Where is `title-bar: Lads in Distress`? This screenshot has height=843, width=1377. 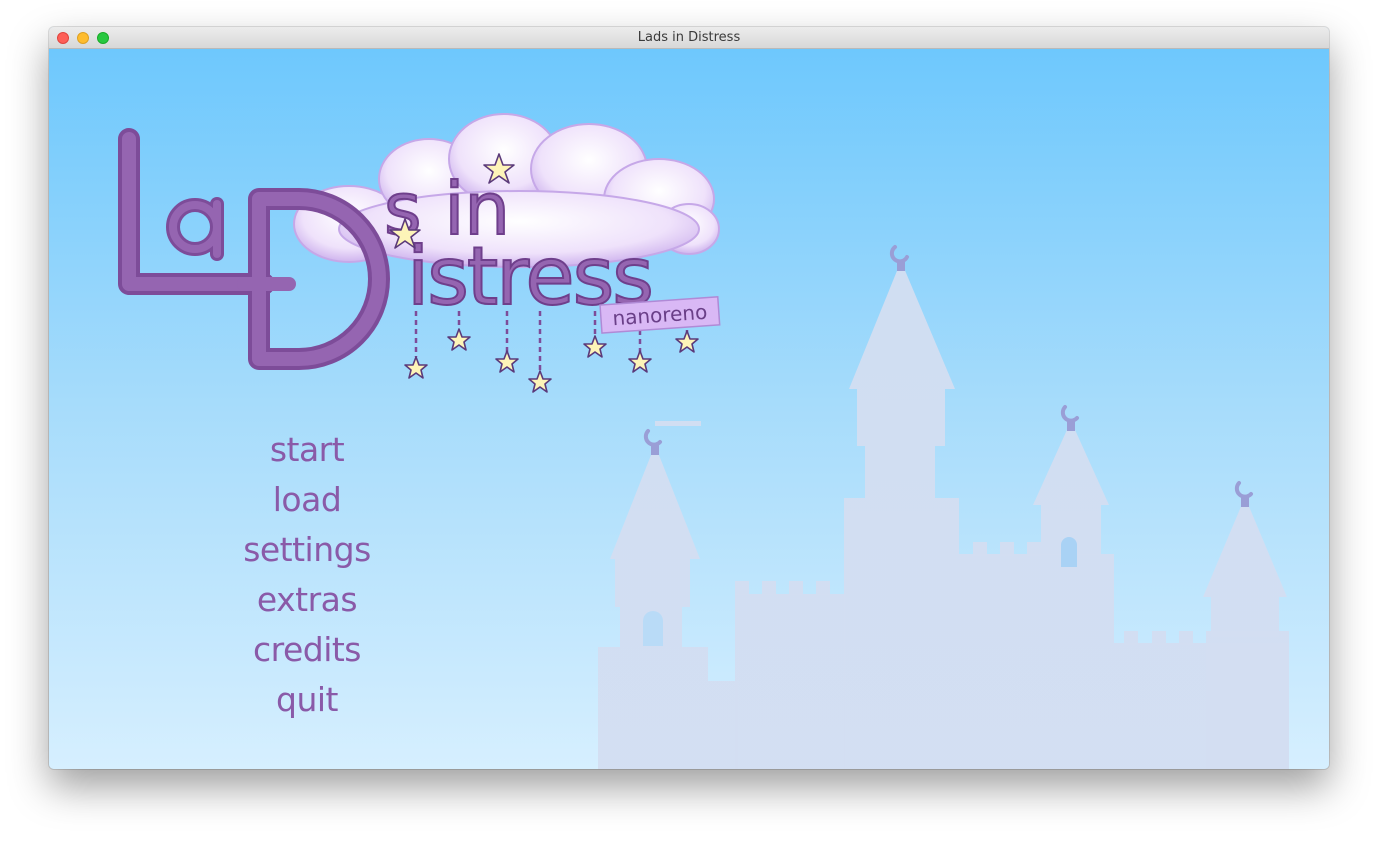
title-bar: Lads in Distress is located at coordinates (689, 38).